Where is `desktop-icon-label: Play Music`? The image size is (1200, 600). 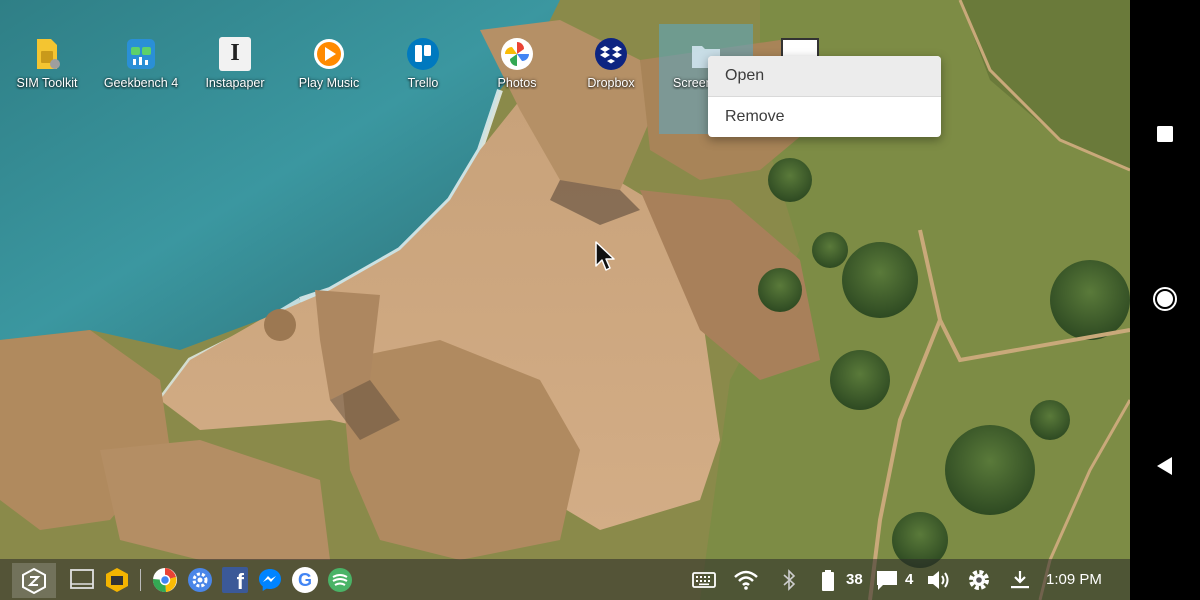
desktop-icon-label: Play Music is located at coordinates (329, 83).